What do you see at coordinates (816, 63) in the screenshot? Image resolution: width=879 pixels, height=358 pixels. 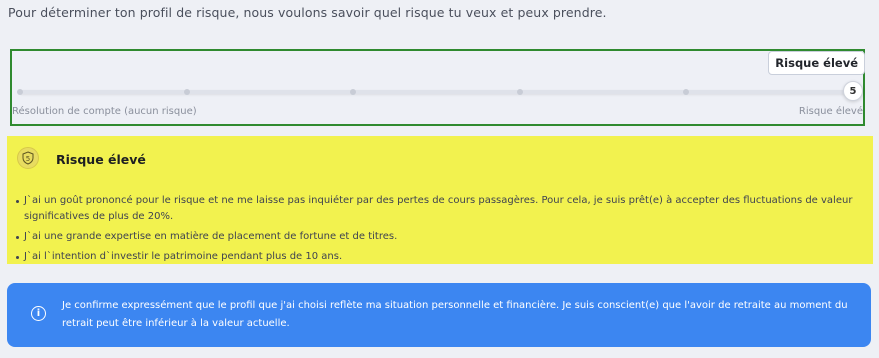 I see `slider-tooltip: Risque élevé` at bounding box center [816, 63].